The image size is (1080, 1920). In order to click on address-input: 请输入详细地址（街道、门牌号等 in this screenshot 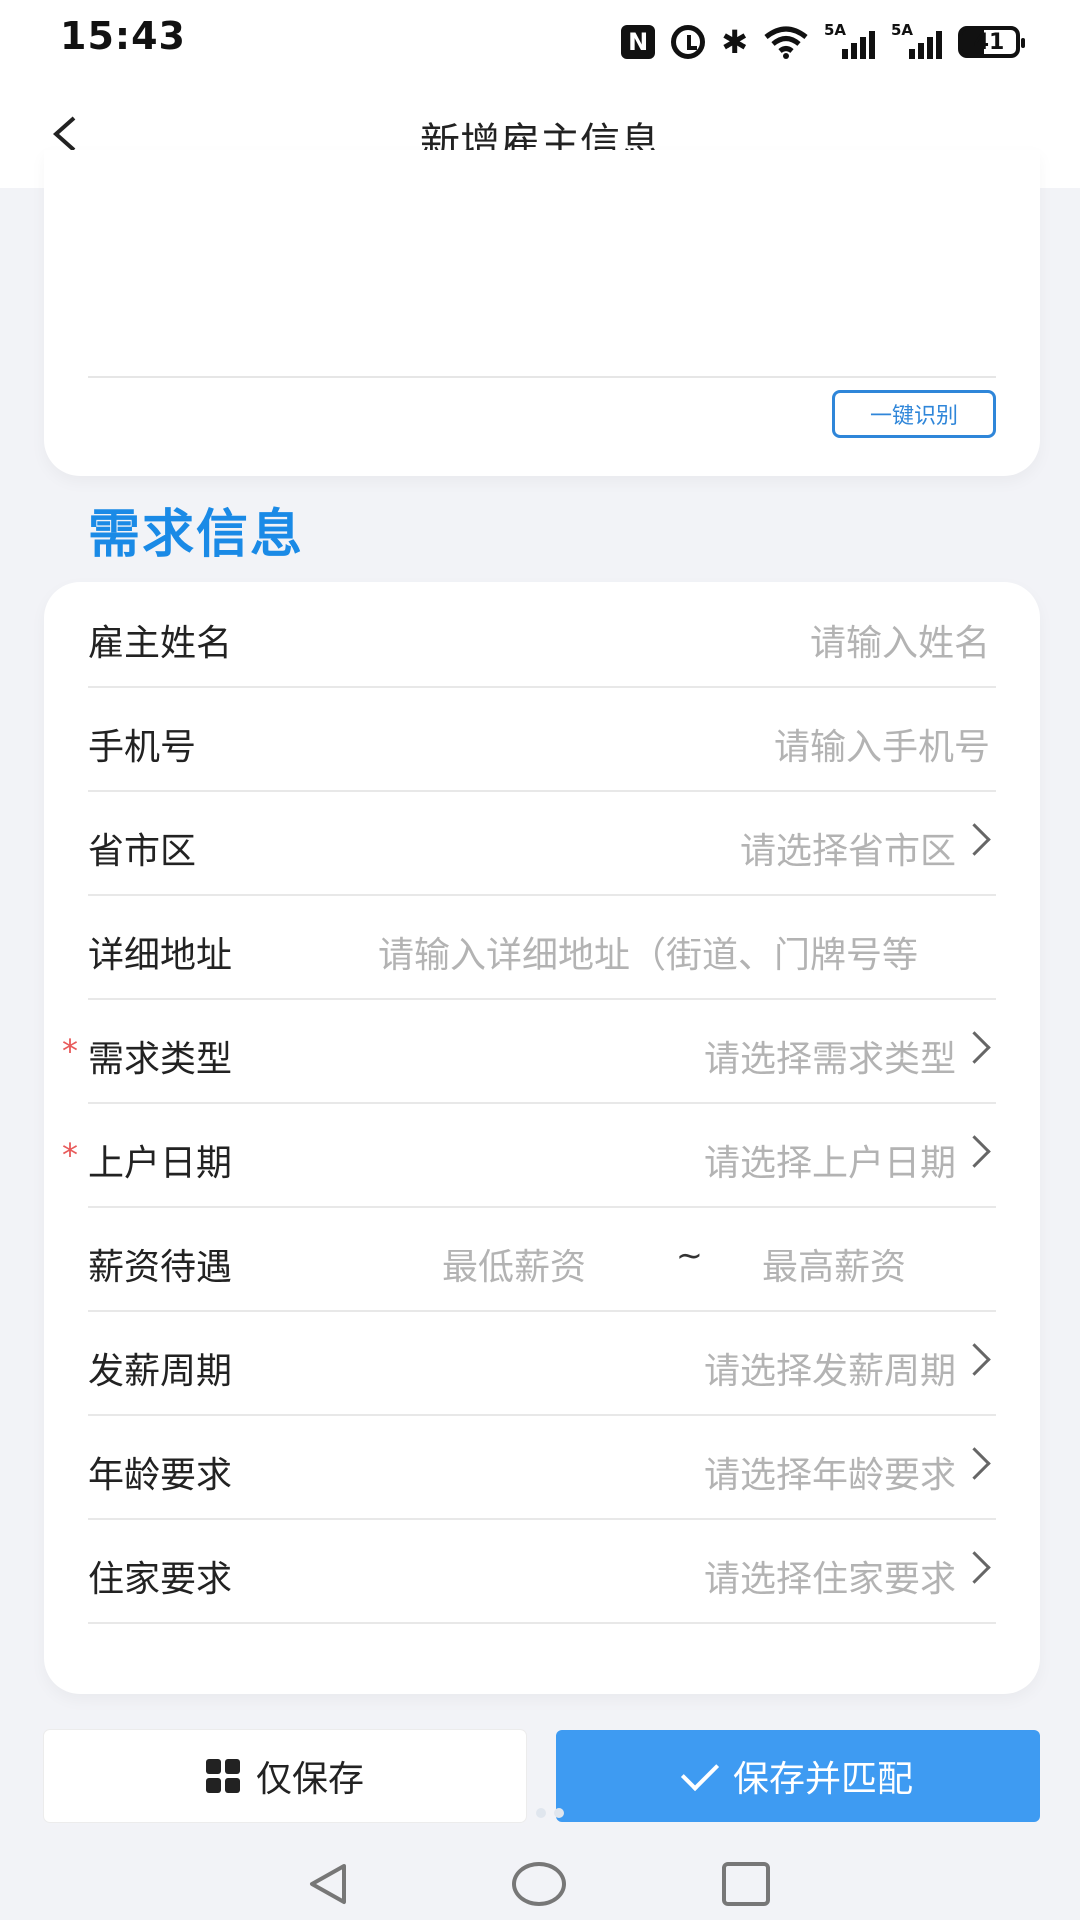, I will do `click(687, 952)`.